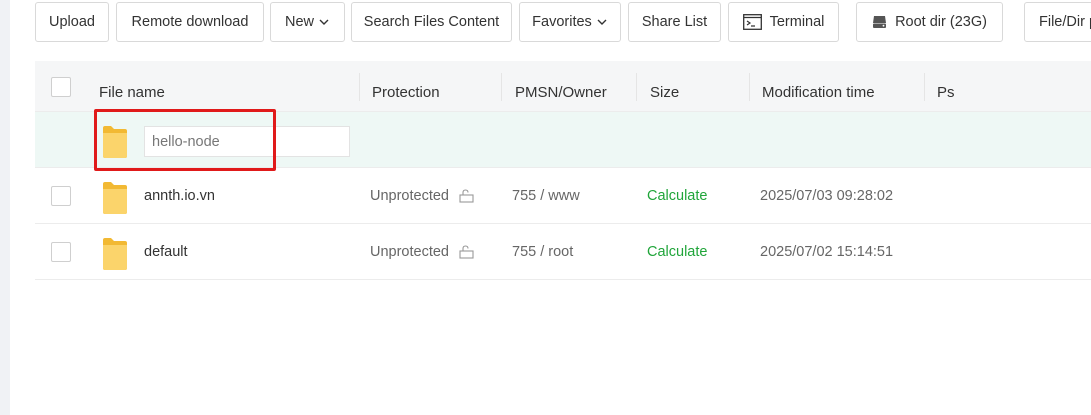 The width and height of the screenshot is (1091, 415). Describe the element at coordinates (827, 252) in the screenshot. I see `modification-time: 2025/07/02 15:14:51` at that location.